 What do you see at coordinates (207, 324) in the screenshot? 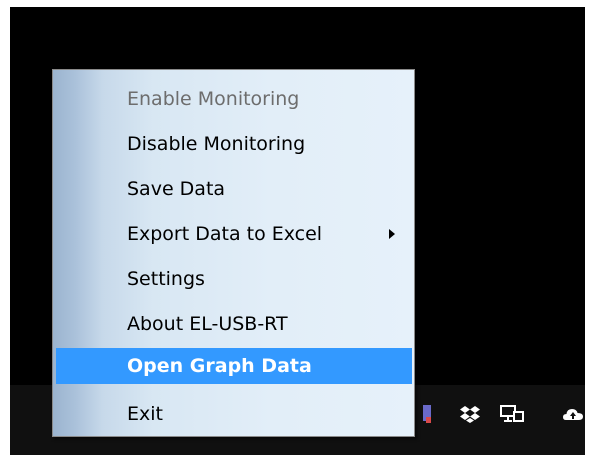
I see `menu-item-label: About EL-USB-RT` at bounding box center [207, 324].